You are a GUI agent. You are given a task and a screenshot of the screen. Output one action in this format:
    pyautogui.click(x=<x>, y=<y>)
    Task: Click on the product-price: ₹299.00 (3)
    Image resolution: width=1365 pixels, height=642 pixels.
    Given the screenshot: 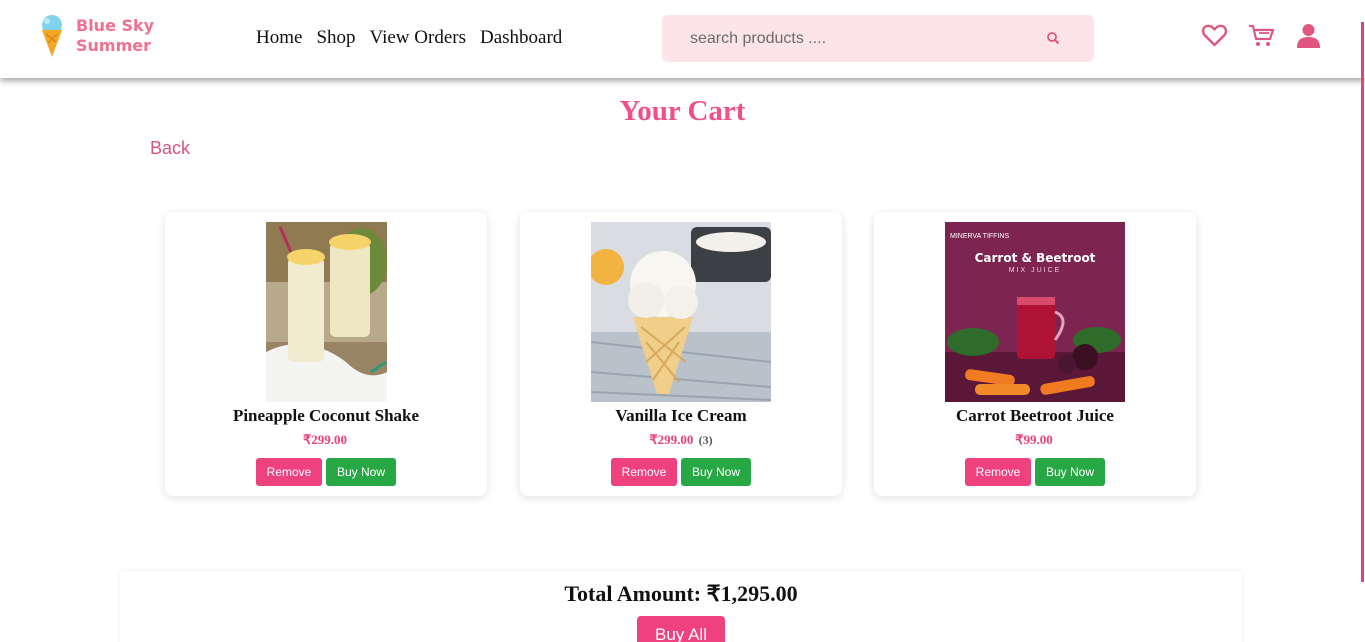 What is the action you would take?
    pyautogui.click(x=681, y=440)
    